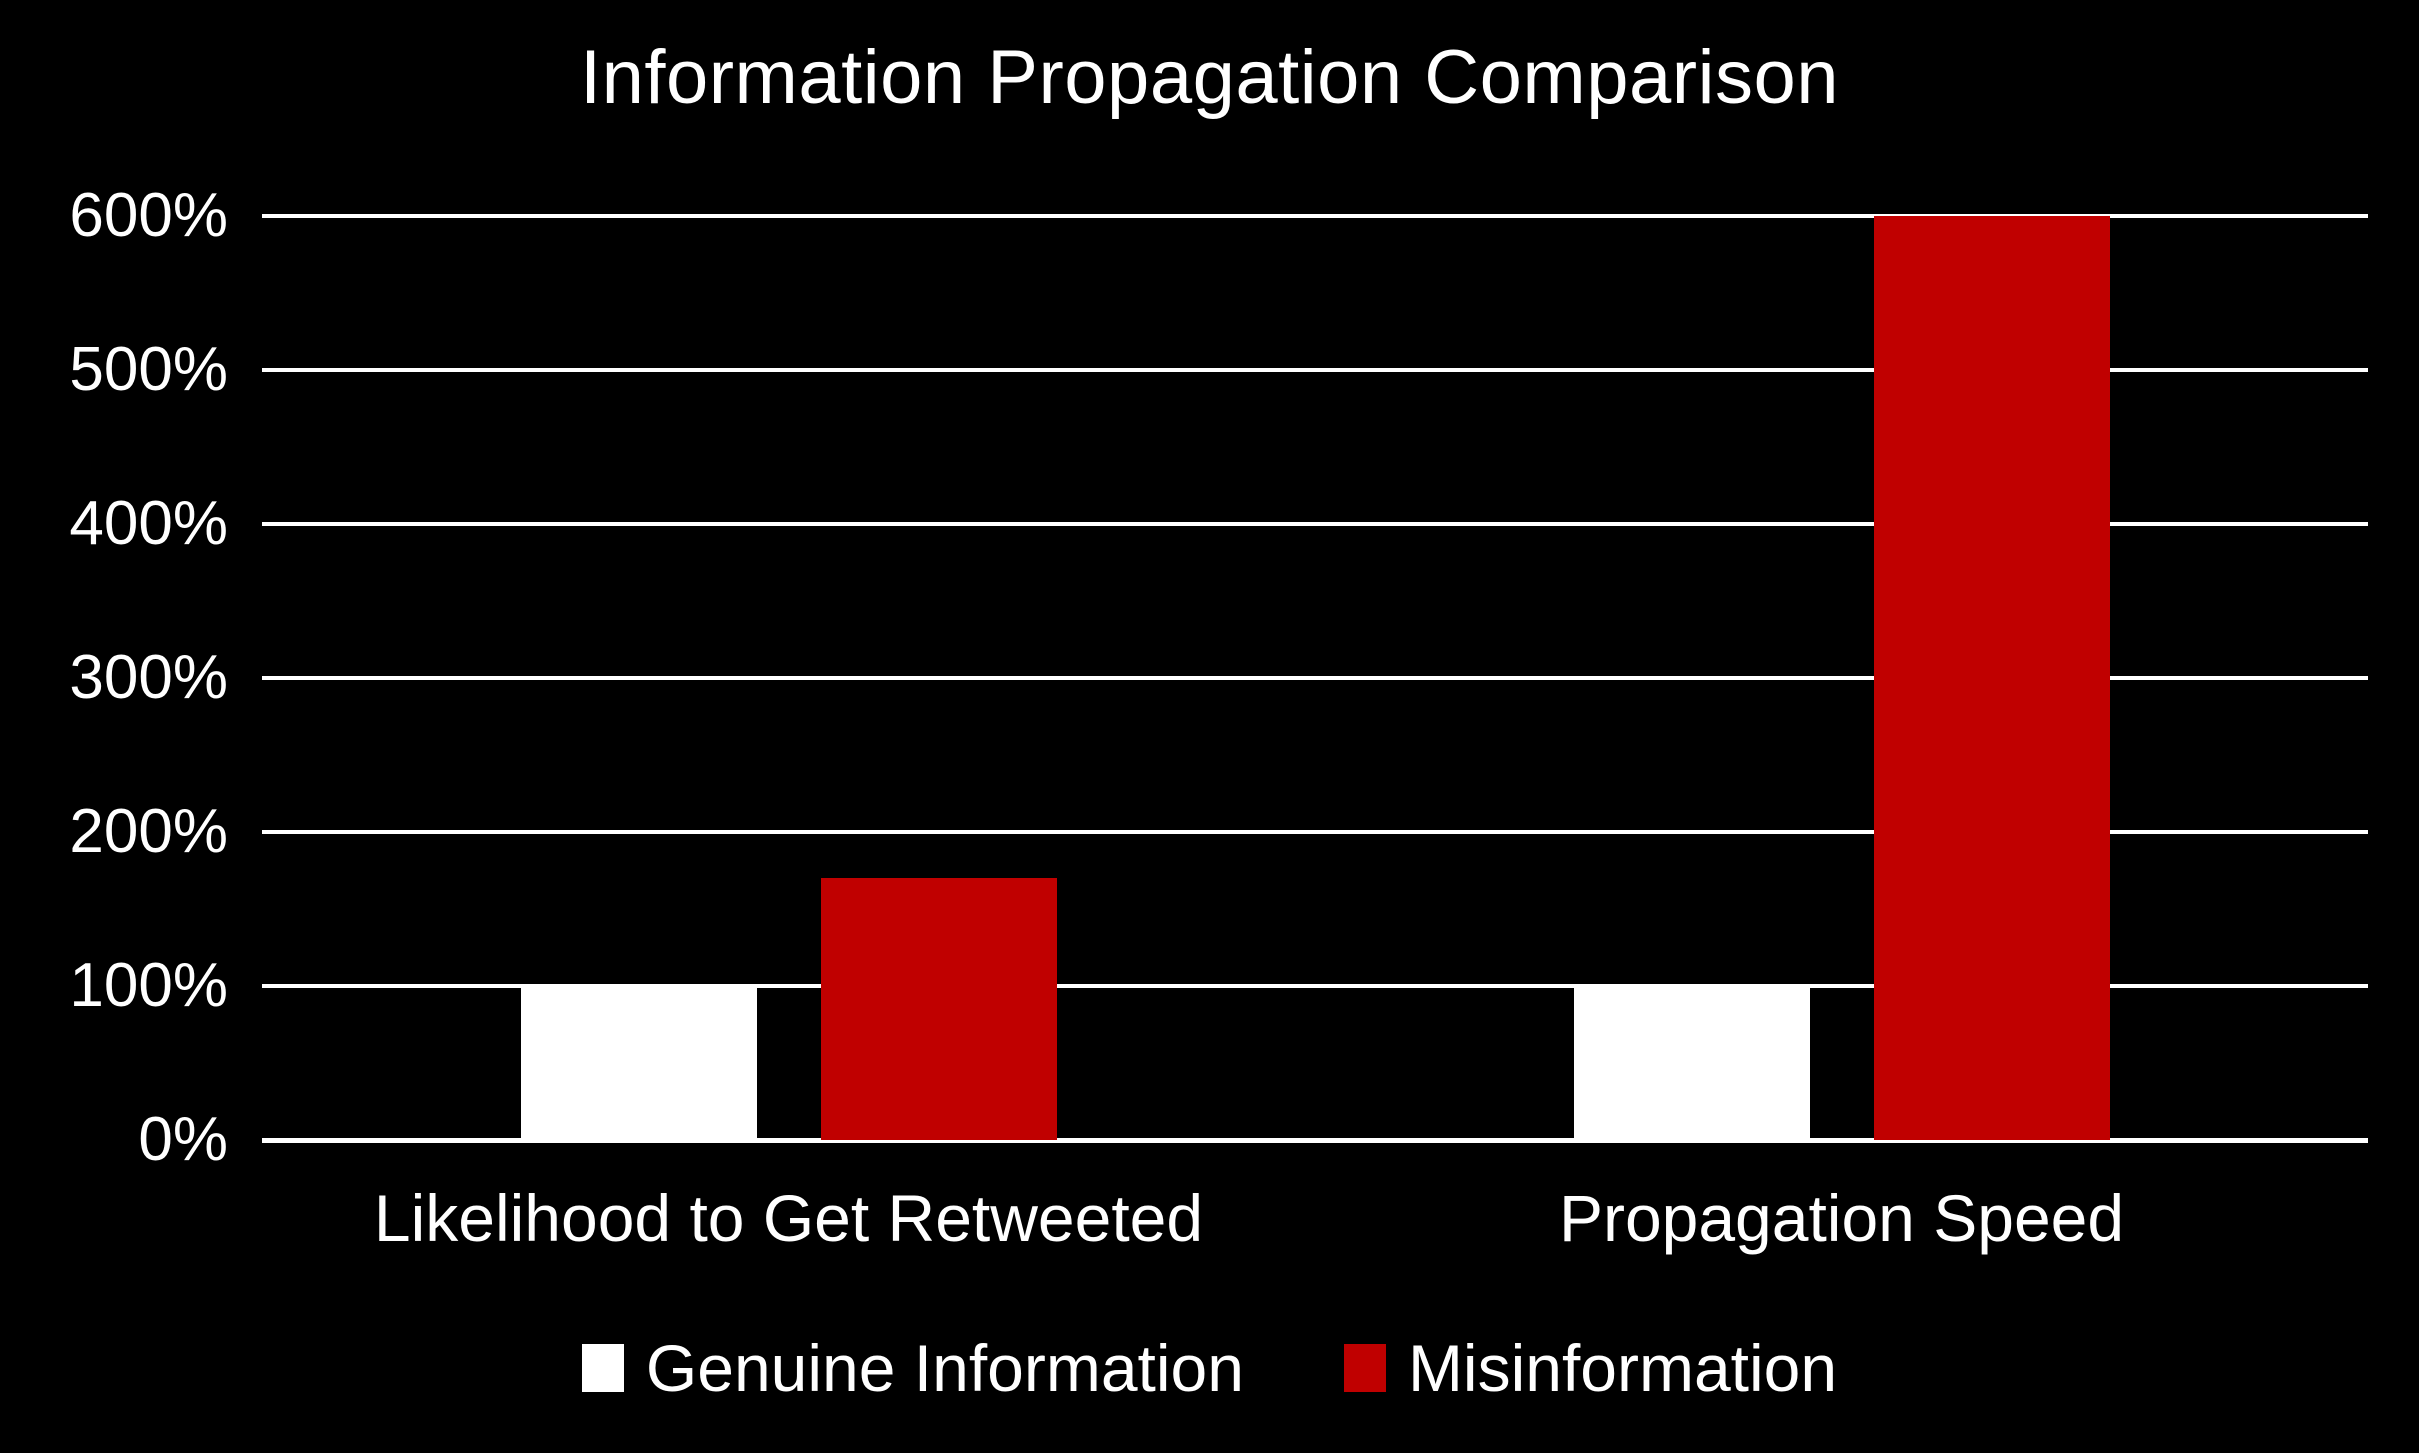 The width and height of the screenshot is (2419, 1453). What do you see at coordinates (788, 1218) in the screenshot?
I see `x-axis-category-label: Likelihood to Get Retweeted` at bounding box center [788, 1218].